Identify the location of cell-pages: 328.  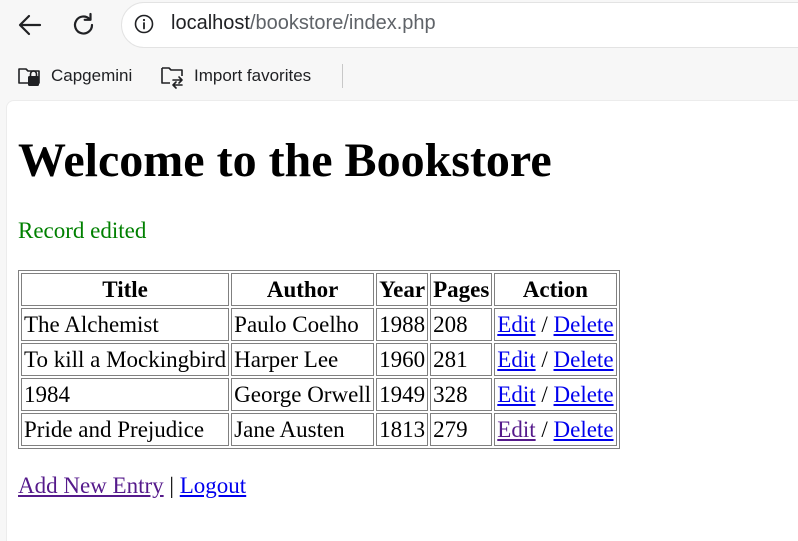
(461, 394).